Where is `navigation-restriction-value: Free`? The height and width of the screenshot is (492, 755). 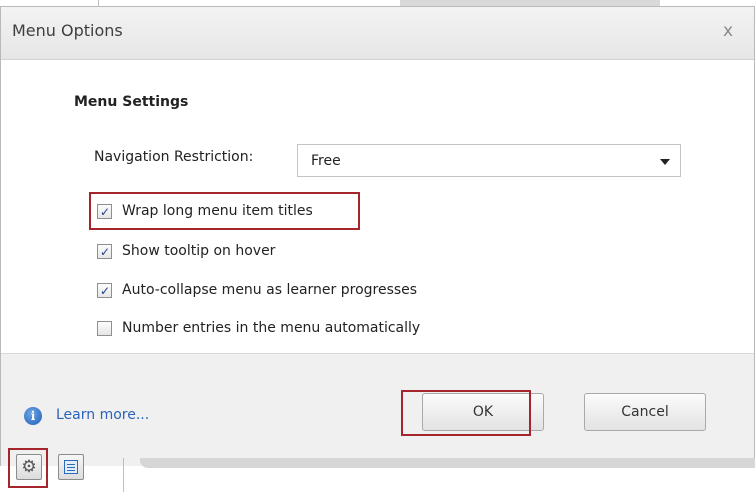 navigation-restriction-value: Free is located at coordinates (326, 161).